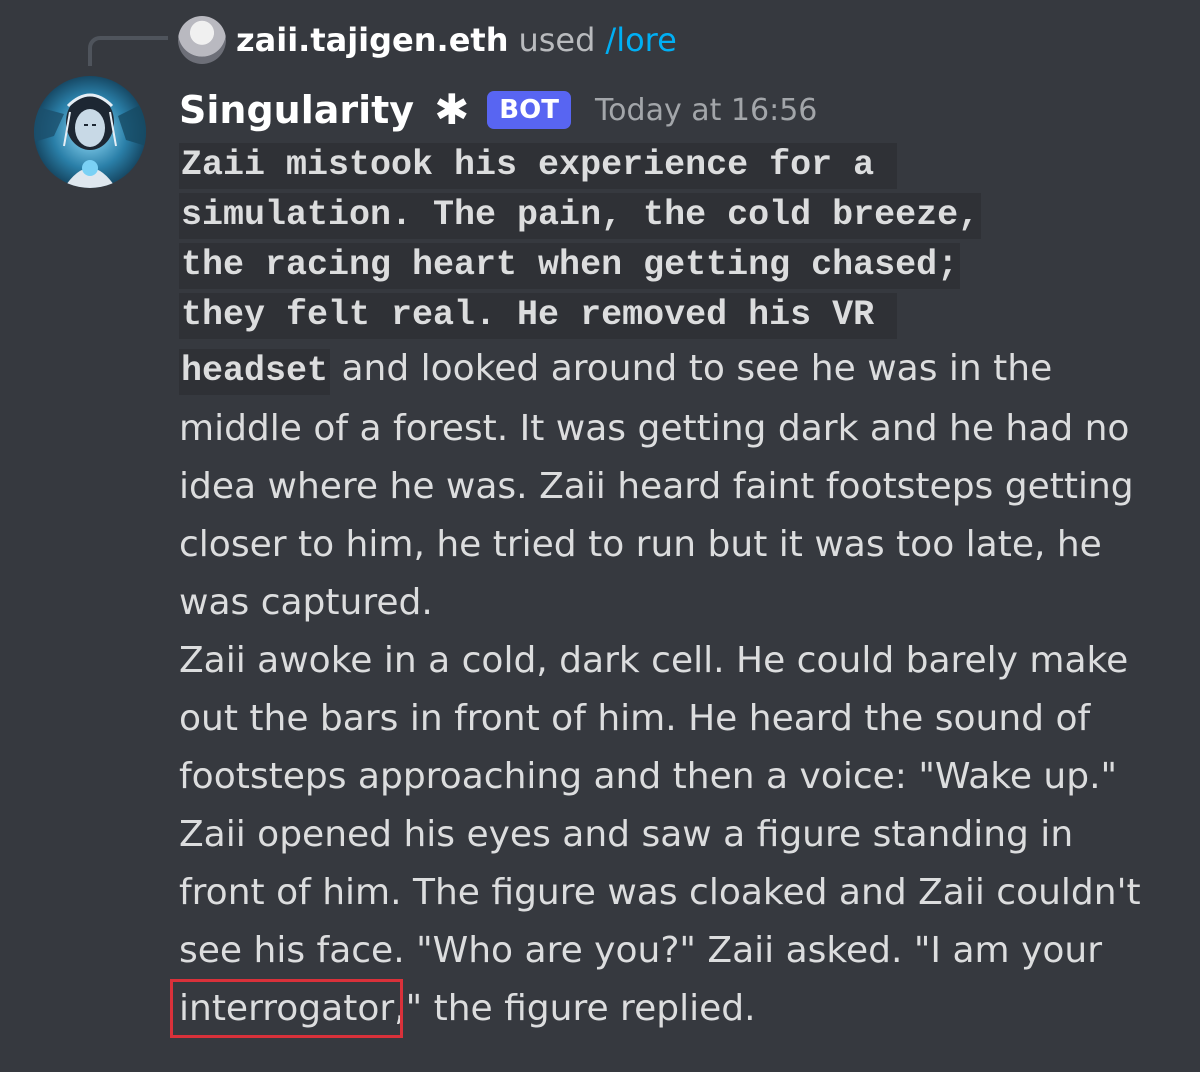  Describe the element at coordinates (306, 602) in the screenshot. I see `text-line: was captured.` at that location.